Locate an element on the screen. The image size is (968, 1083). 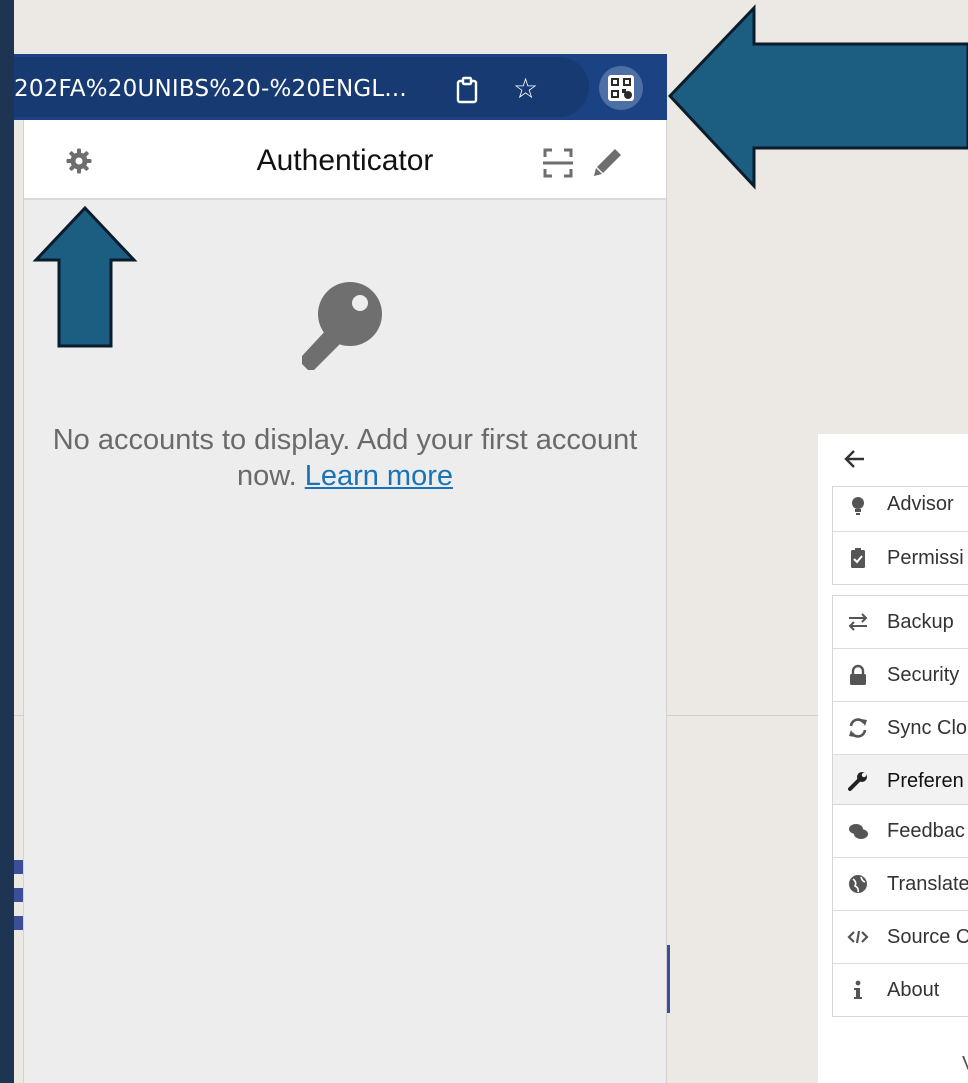
settings-item-backup: Backup is located at coordinates (900, 622).